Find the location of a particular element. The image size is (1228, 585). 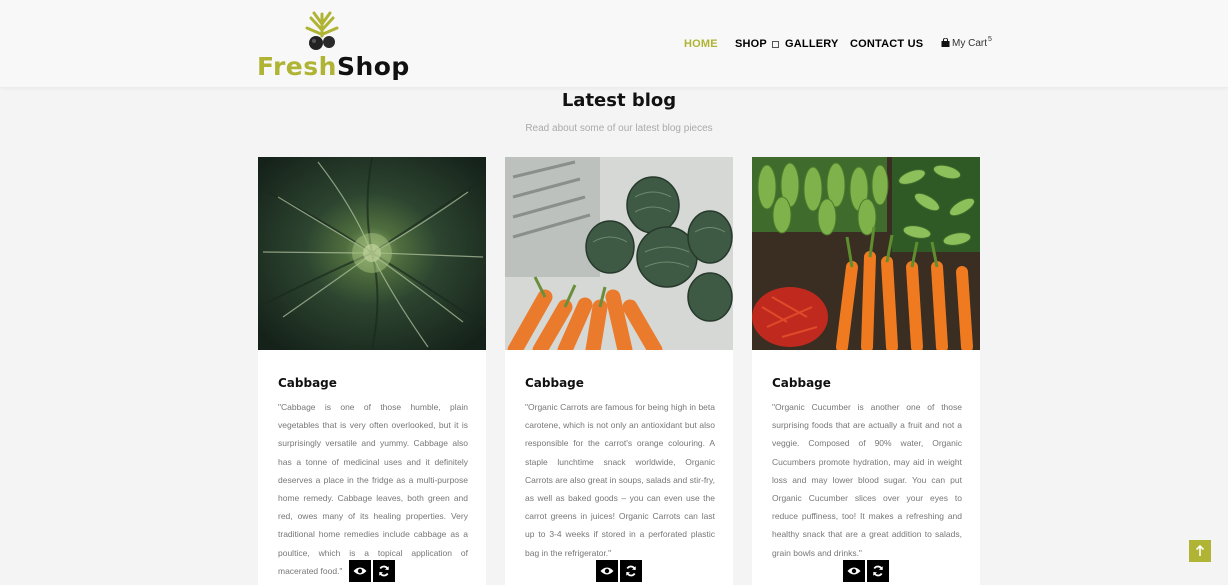

artichoke-carrots-photo is located at coordinates (619, 253).